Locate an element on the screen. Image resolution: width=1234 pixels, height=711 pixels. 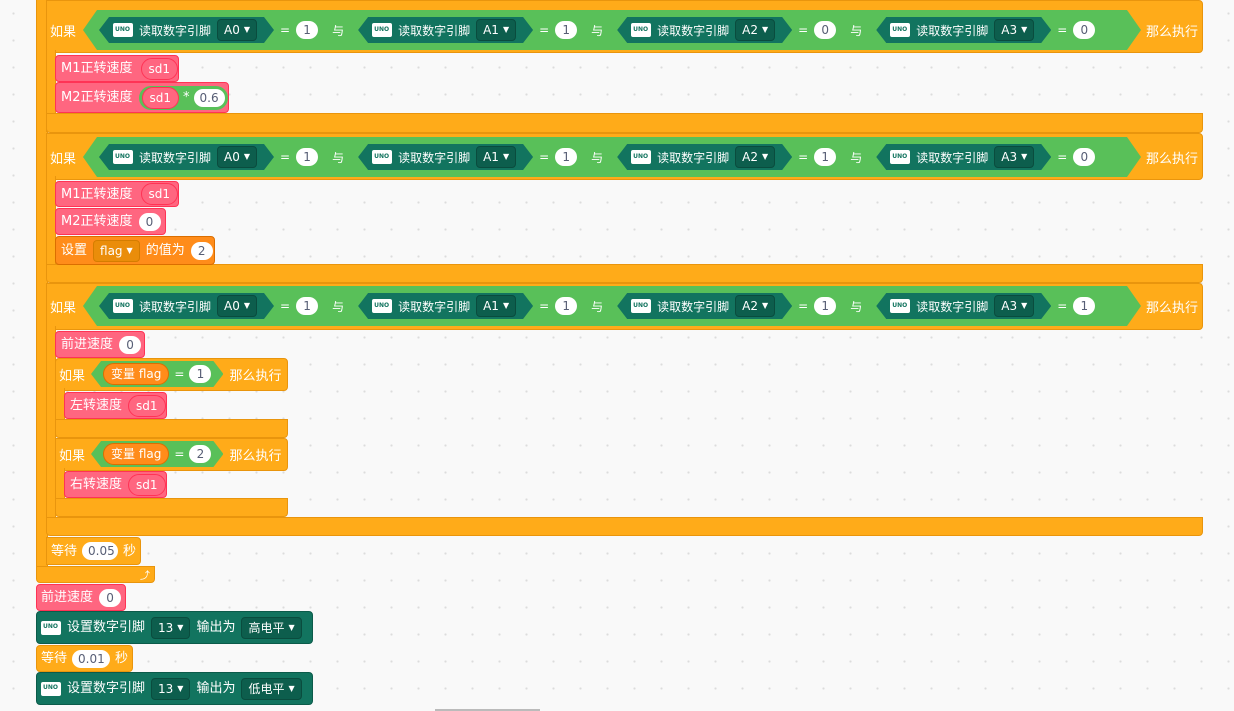
m2-speed-block: M2正转速度 sd1 * 0.6 is located at coordinates (142, 97).